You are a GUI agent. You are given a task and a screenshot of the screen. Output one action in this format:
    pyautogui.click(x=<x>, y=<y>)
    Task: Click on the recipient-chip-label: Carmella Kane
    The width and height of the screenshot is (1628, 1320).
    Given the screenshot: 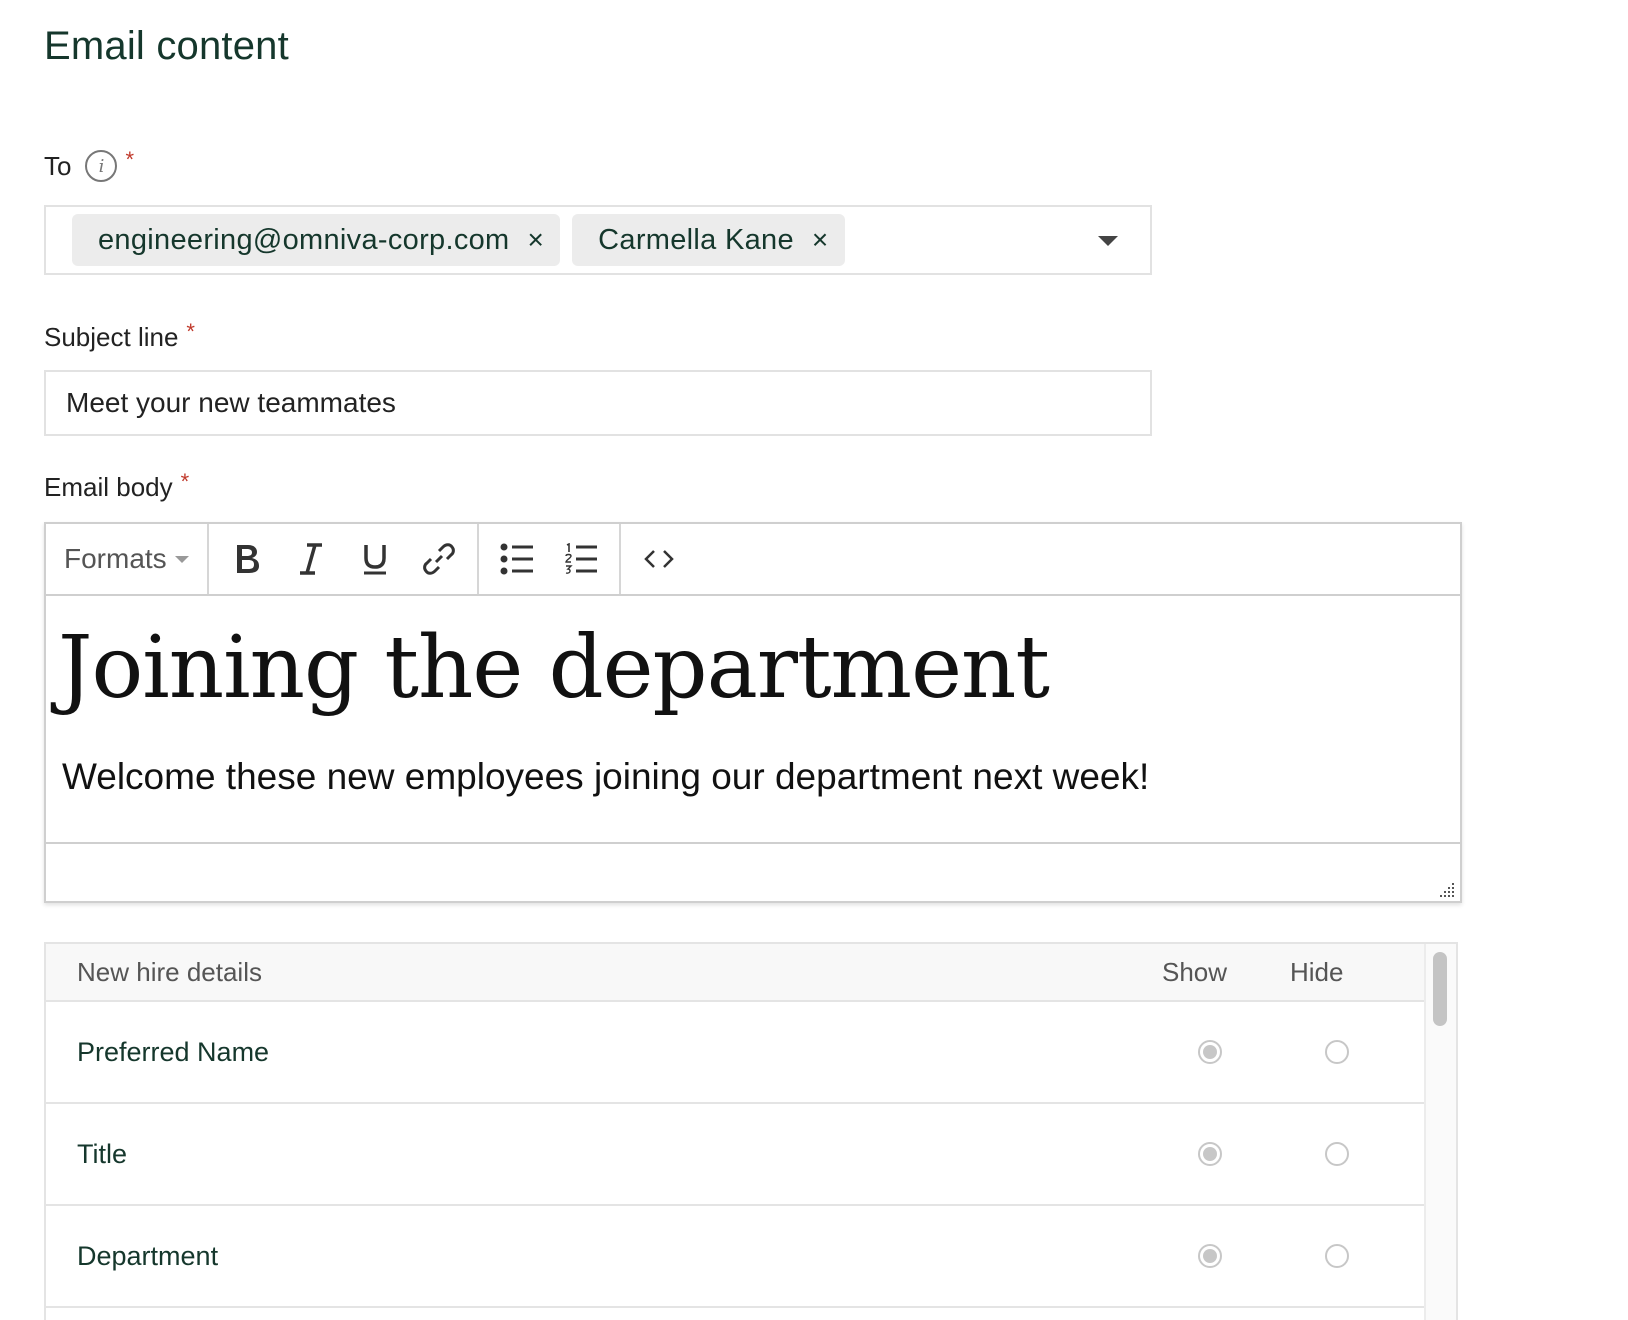 What is the action you would take?
    pyautogui.click(x=696, y=239)
    